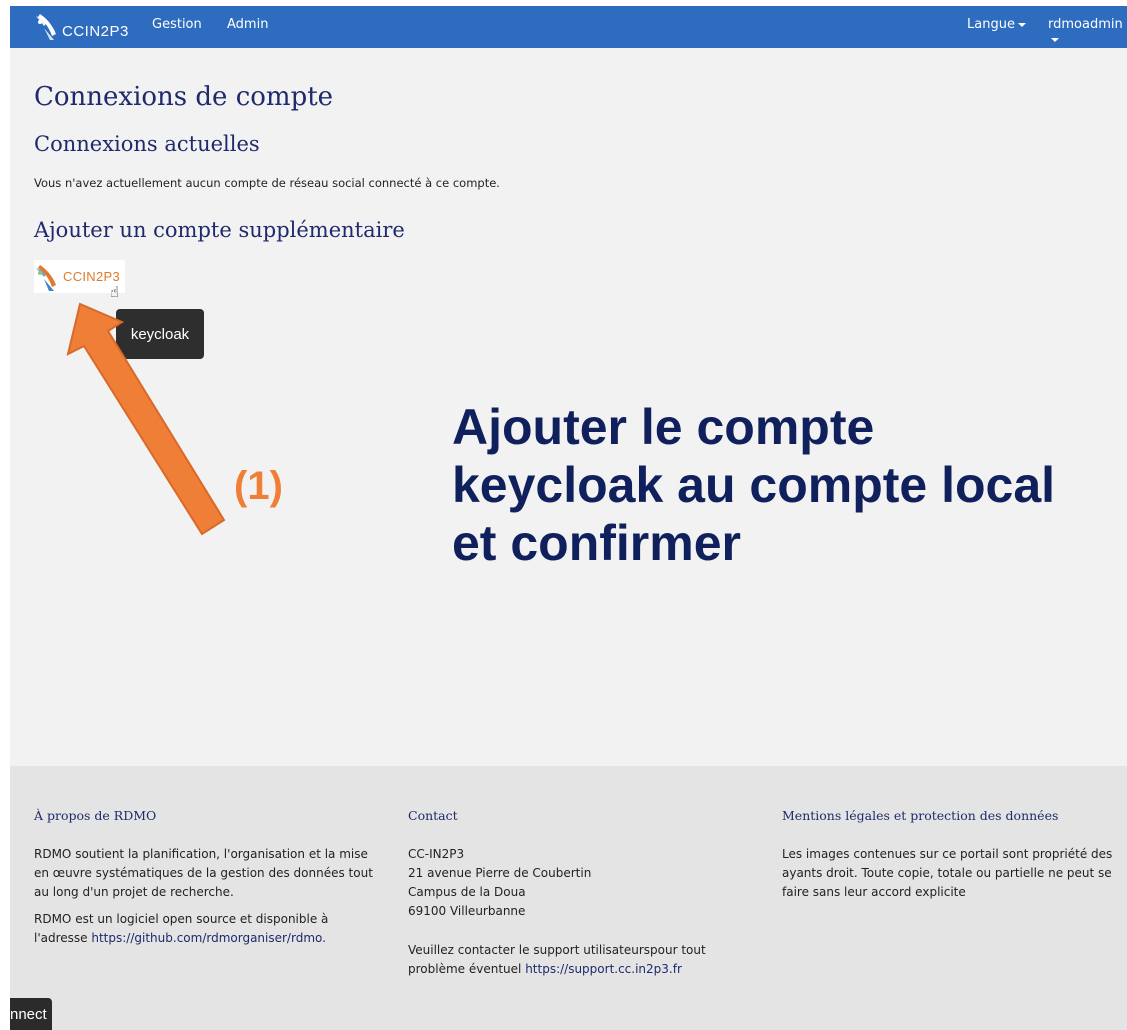 Image resolution: width=1127 pixels, height=1030 pixels. I want to click on annotation-line-1: Ajouter le compte, so click(663, 427).